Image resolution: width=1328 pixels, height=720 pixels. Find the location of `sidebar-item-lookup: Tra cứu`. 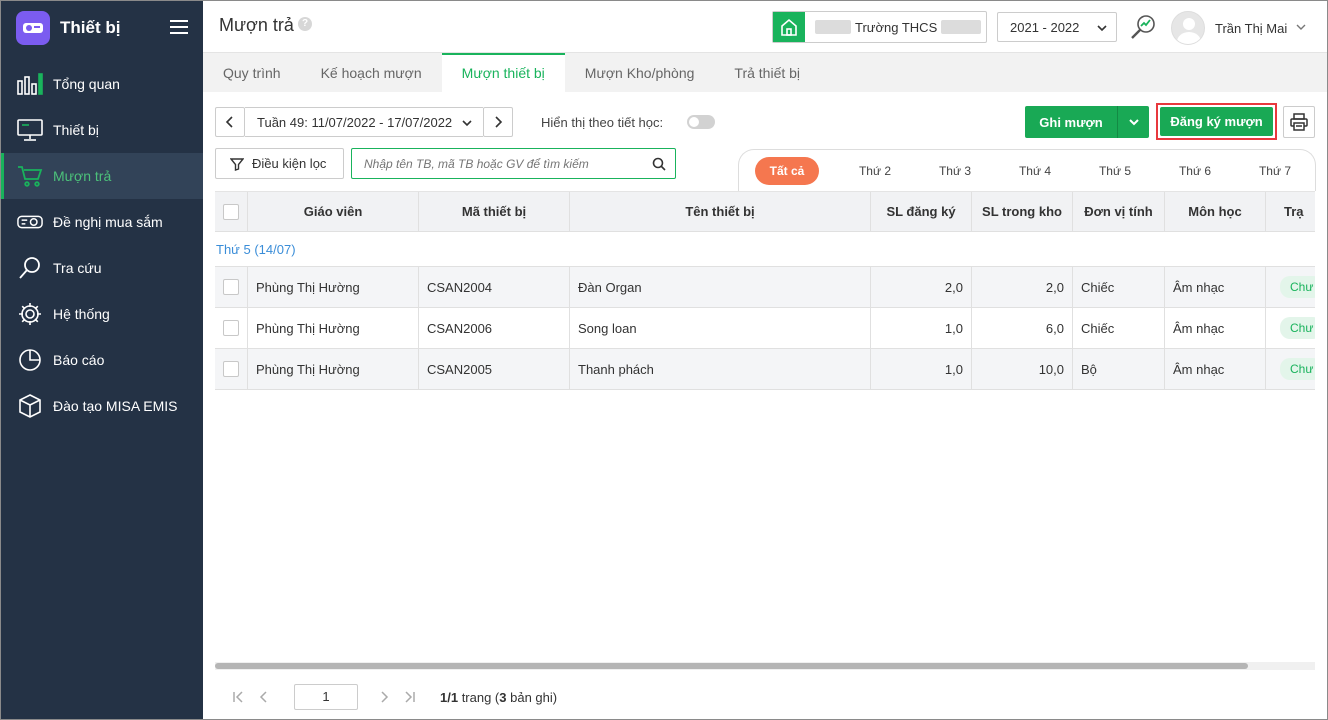

sidebar-item-lookup: Tra cứu is located at coordinates (101, 268).